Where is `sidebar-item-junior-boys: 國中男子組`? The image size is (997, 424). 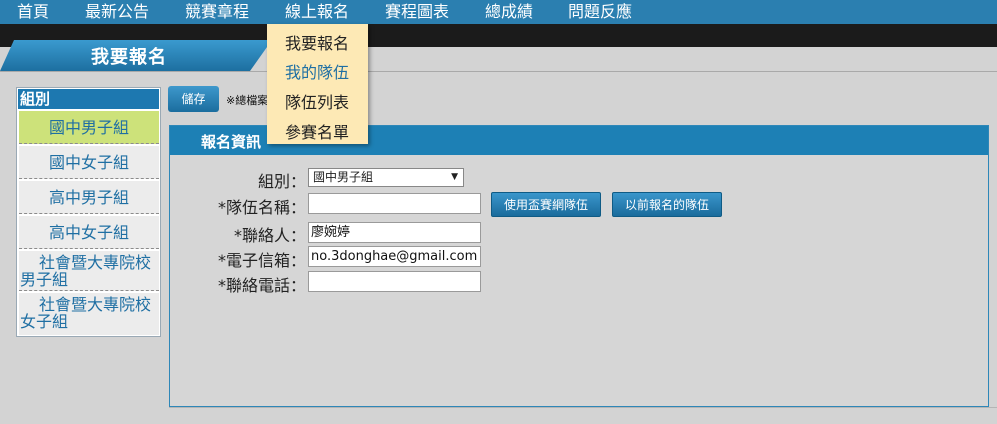
sidebar-item-junior-boys: 國中男子組 is located at coordinates (89, 127).